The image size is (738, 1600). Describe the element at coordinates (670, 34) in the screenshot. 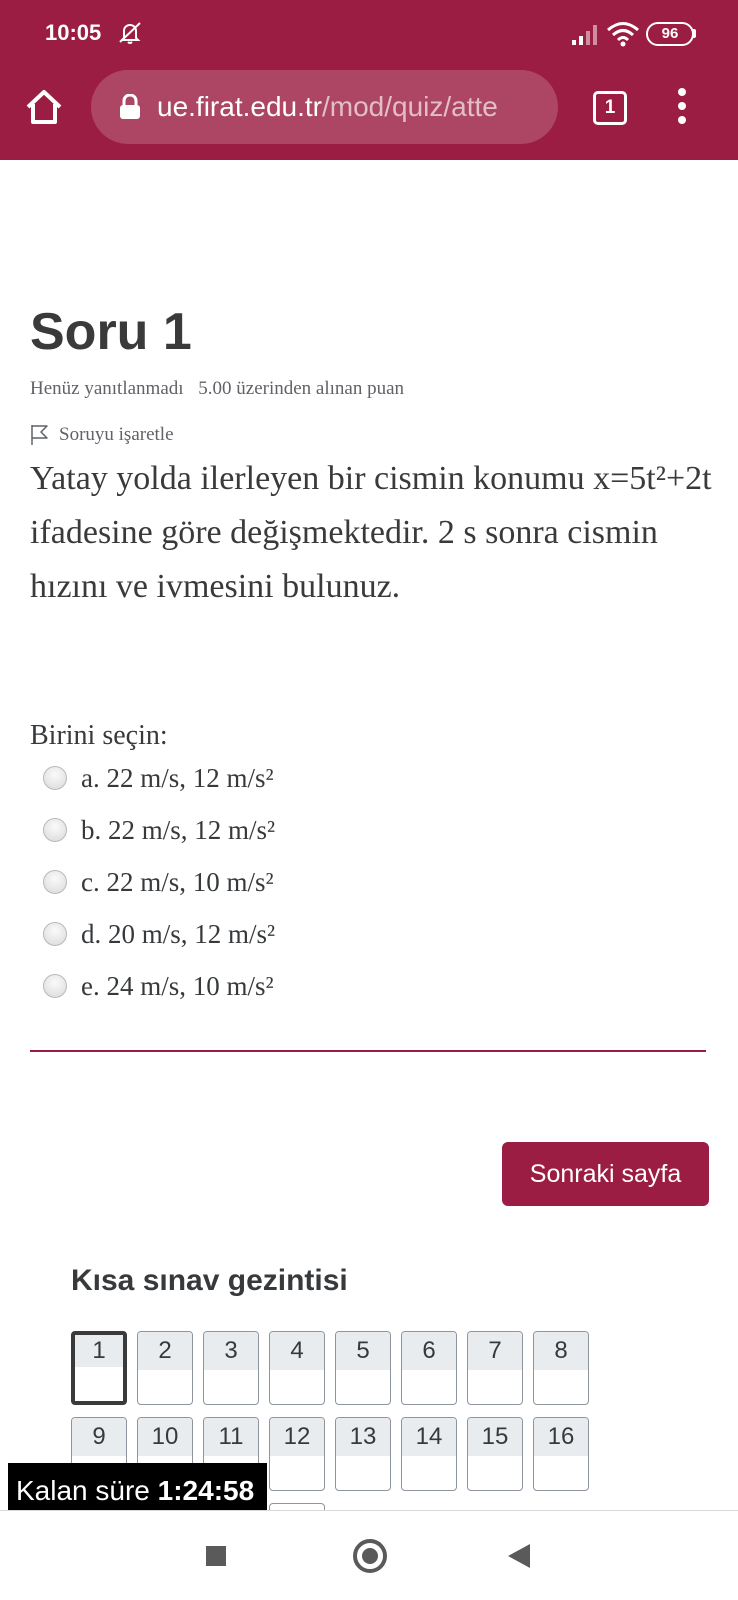

I see `battery-indicator: 96` at that location.